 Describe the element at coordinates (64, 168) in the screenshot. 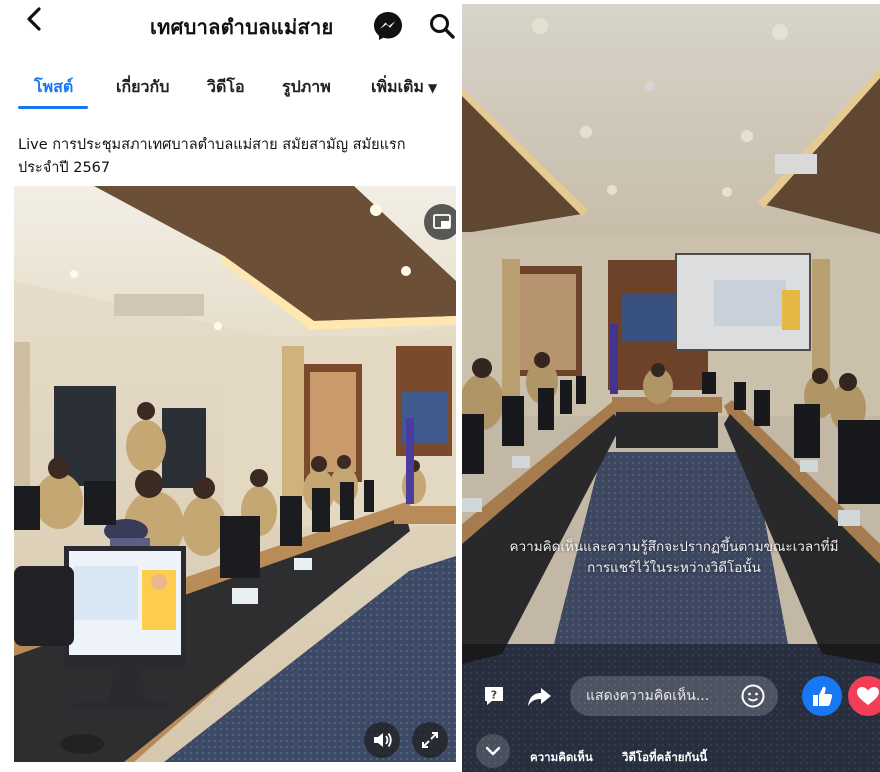

I see `caption-line-2: ประจำปี 2567` at that location.